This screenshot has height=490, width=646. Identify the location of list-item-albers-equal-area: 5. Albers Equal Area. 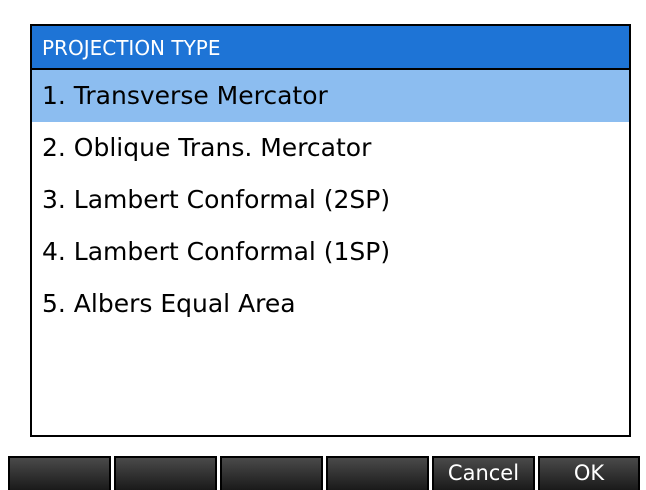
(330, 304).